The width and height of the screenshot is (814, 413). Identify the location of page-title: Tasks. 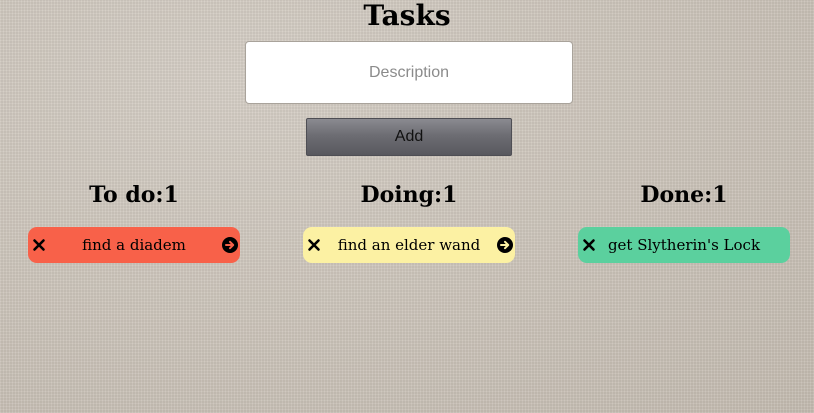
(407, 16).